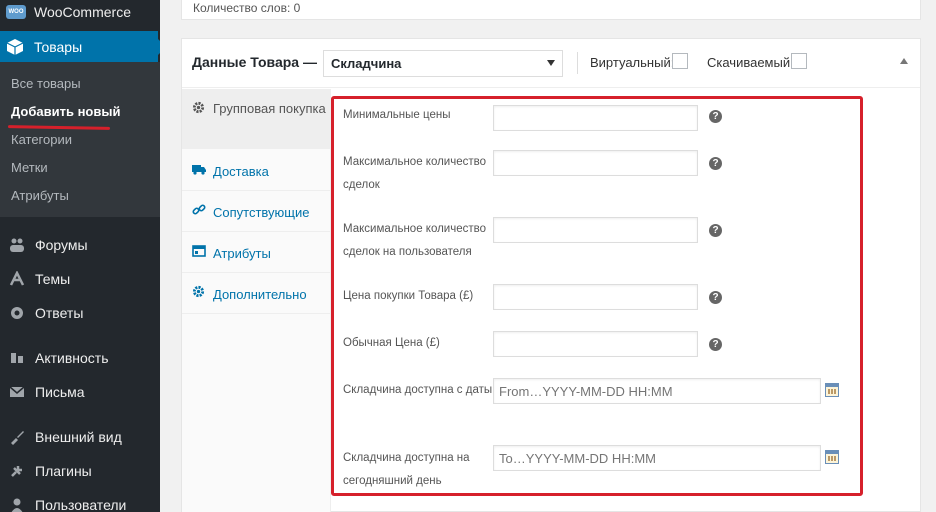 The width and height of the screenshot is (936, 512). What do you see at coordinates (17, 392) in the screenshot?
I see `emails-icon` at bounding box center [17, 392].